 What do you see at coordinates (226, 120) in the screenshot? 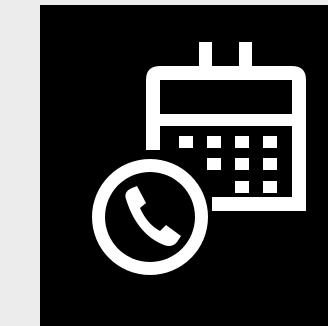
I see `calendar-header-bar` at bounding box center [226, 120].